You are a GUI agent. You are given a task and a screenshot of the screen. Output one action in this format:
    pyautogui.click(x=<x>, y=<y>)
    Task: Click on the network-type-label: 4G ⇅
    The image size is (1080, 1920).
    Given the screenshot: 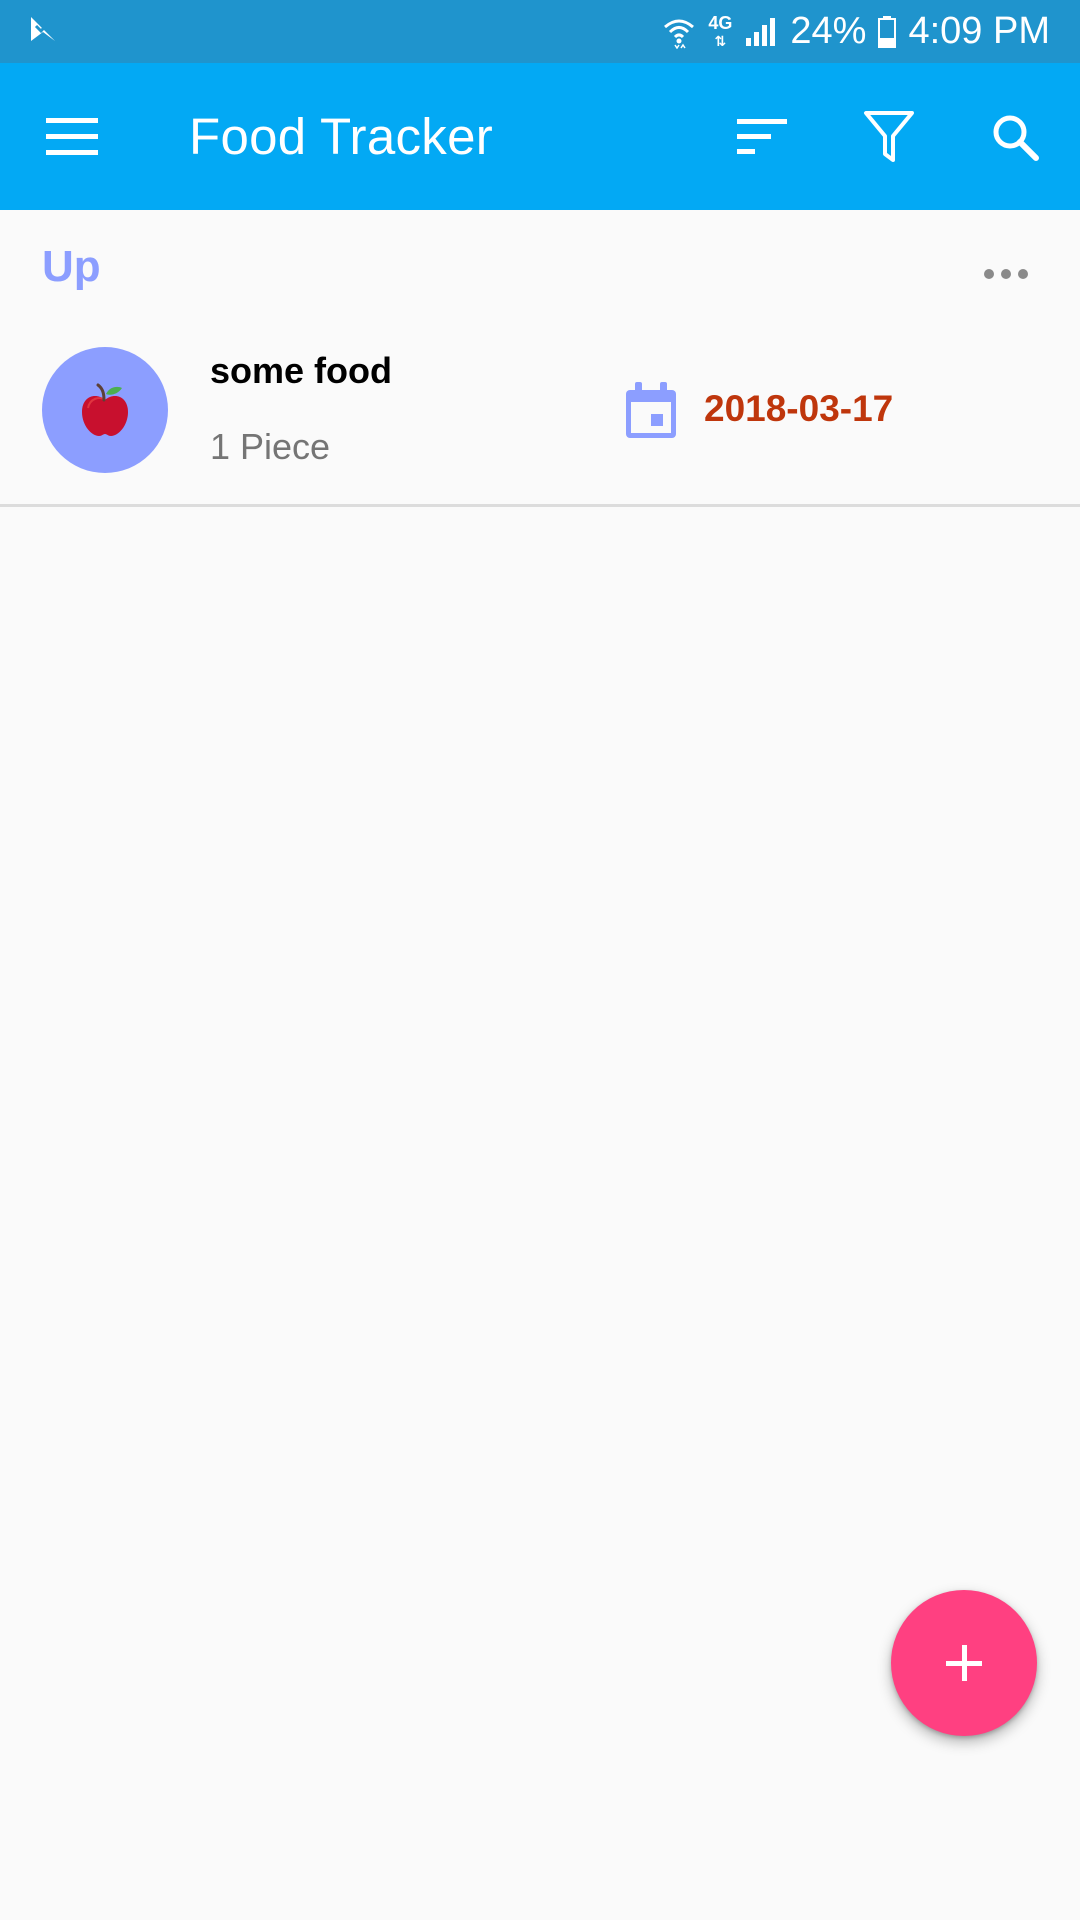 What is the action you would take?
    pyautogui.click(x=720, y=30)
    